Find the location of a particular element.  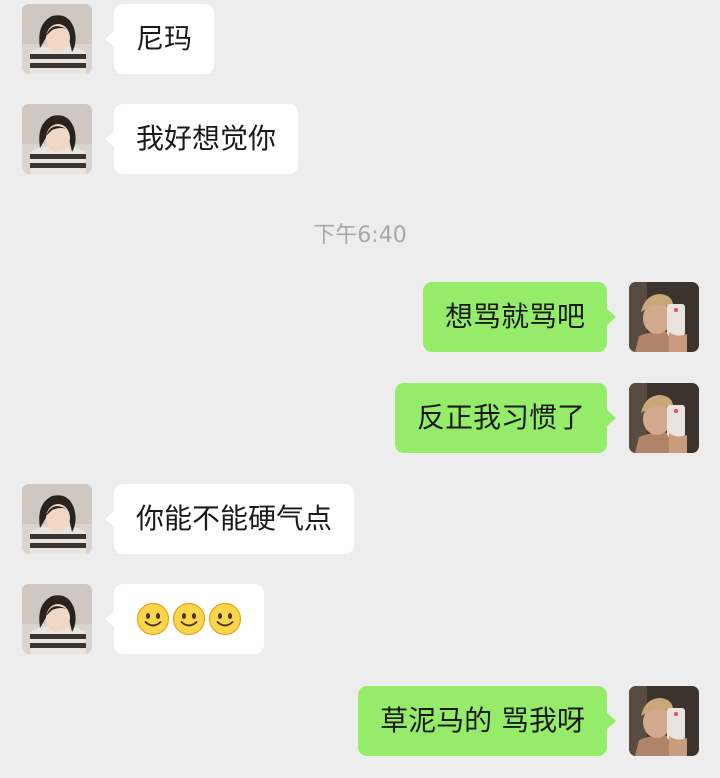

message-bubble-incoming: 尼玛 is located at coordinates (159, 39).